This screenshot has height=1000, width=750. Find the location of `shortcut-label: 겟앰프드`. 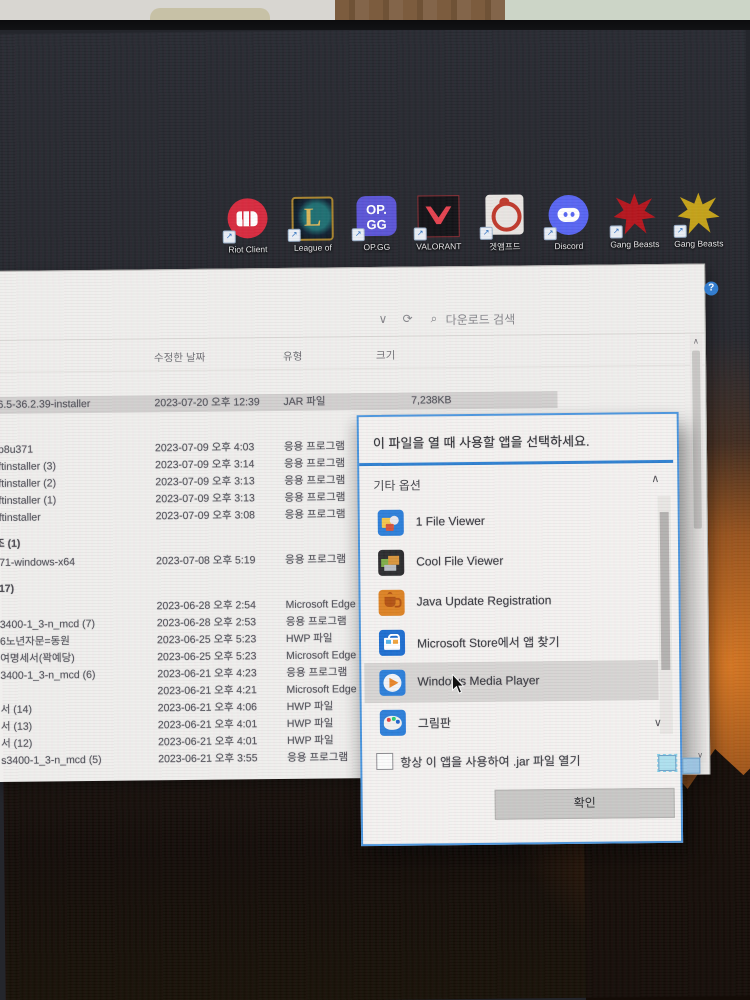

shortcut-label: 겟앰프드 is located at coordinates (505, 246).